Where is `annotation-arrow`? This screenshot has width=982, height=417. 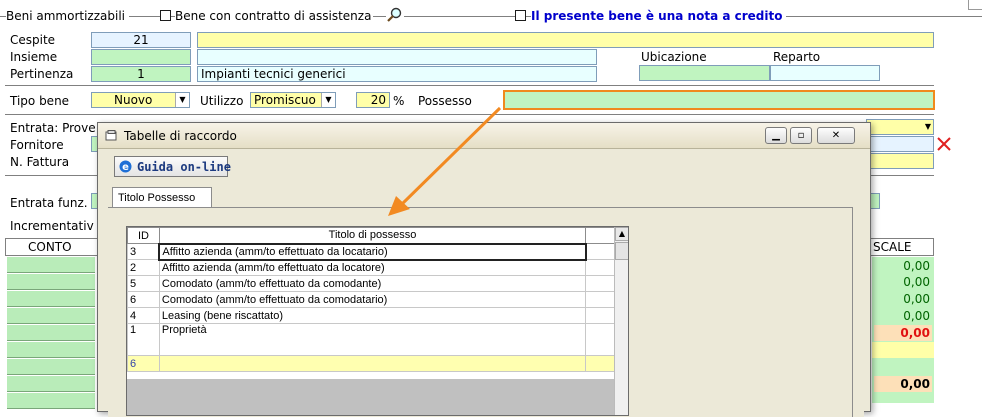
annotation-arrow is located at coordinates (445, 161).